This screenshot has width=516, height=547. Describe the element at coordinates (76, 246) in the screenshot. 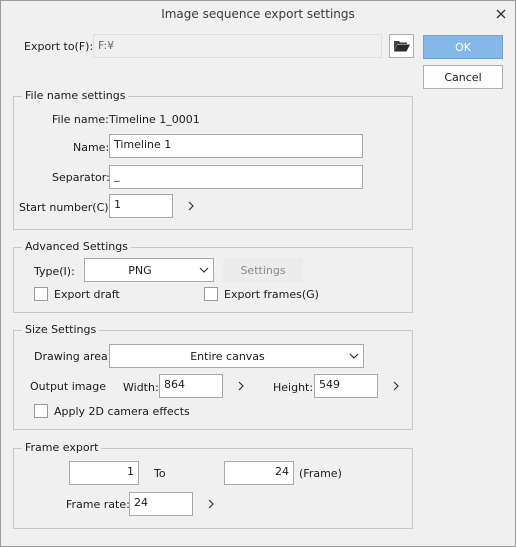

I see `advanced-settings-title: Advanced Settings` at that location.